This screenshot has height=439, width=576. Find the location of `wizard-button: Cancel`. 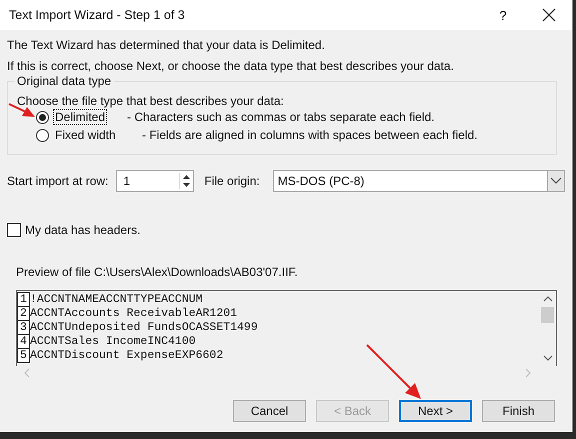

wizard-button: Cancel is located at coordinates (269, 411).